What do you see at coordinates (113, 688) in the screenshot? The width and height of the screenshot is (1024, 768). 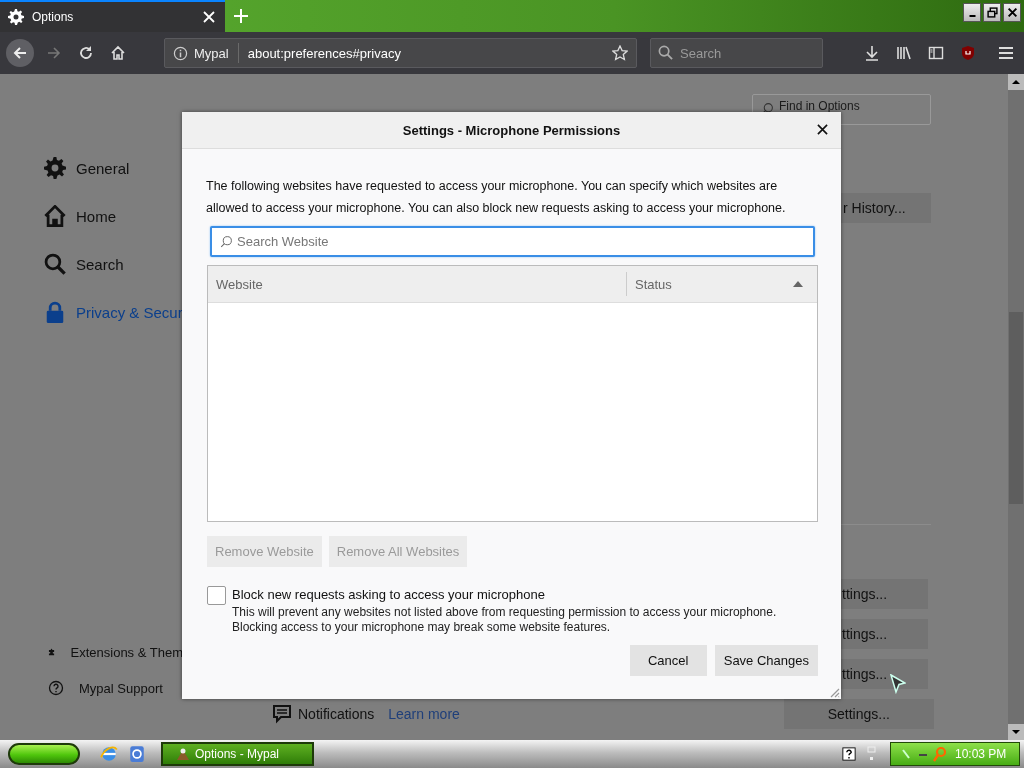 I see `sidebar-link: Mypal Support` at bounding box center [113, 688].